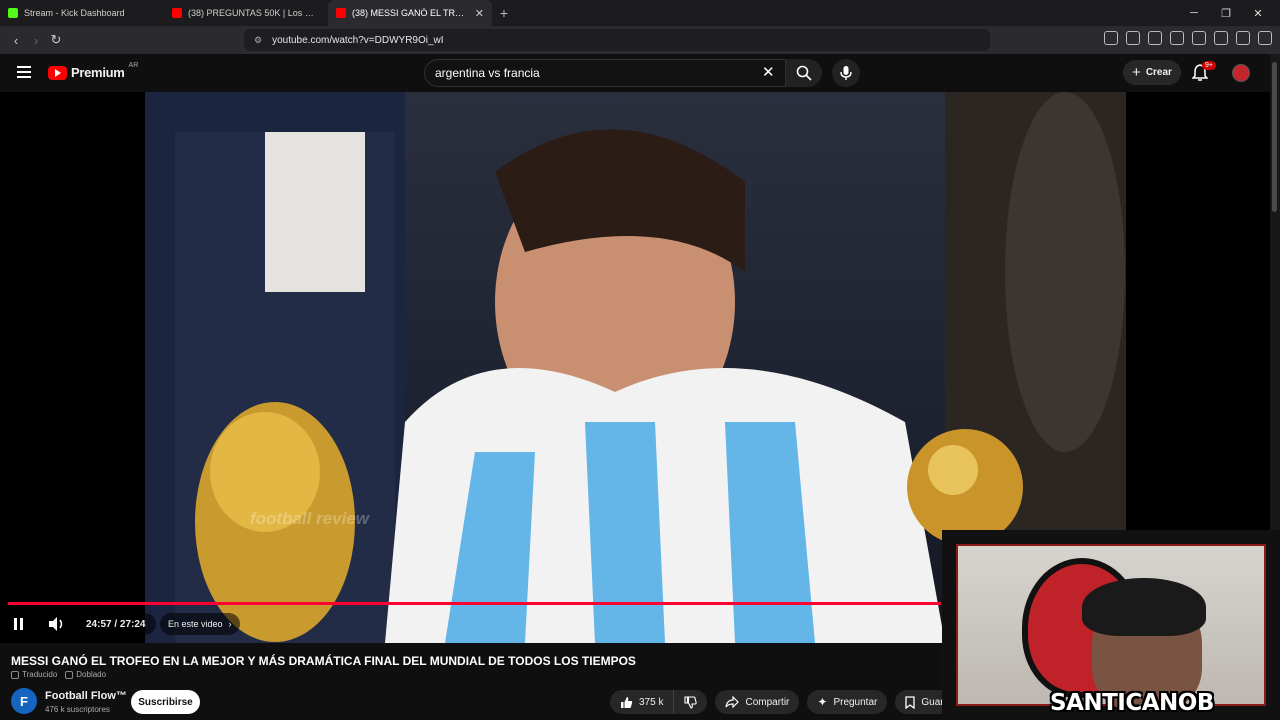  What do you see at coordinates (1136, 72) in the screenshot?
I see `plus-icon: +` at bounding box center [1136, 72].